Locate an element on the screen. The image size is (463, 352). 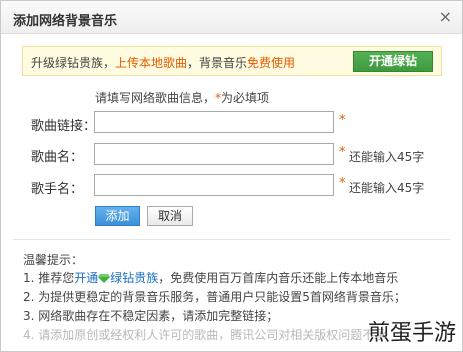
divider is located at coordinates (231, 239).